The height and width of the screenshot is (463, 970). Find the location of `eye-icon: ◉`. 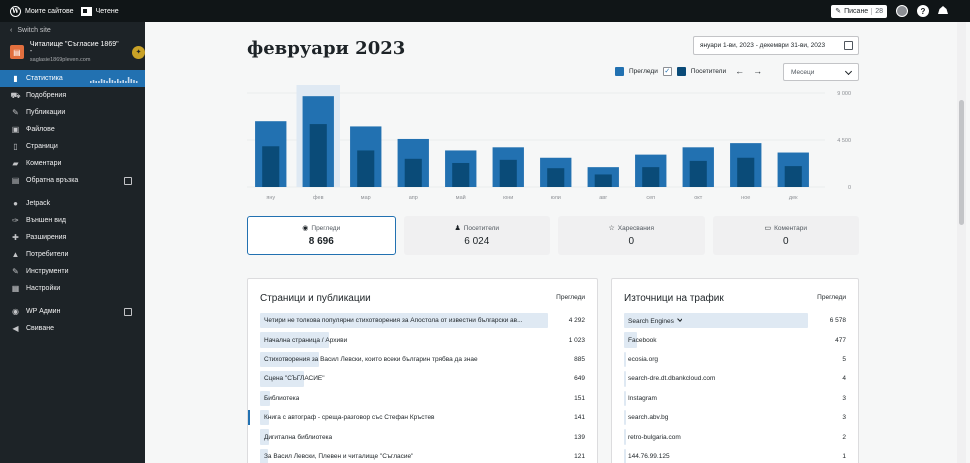

eye-icon: ◉ is located at coordinates (305, 228).